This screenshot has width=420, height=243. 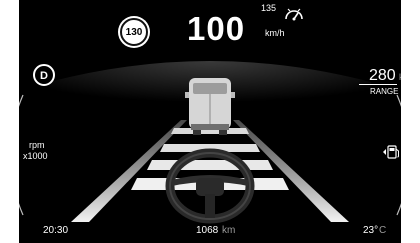 I want to click on tachometer-unit-multiplier: x1000, so click(x=35, y=156).